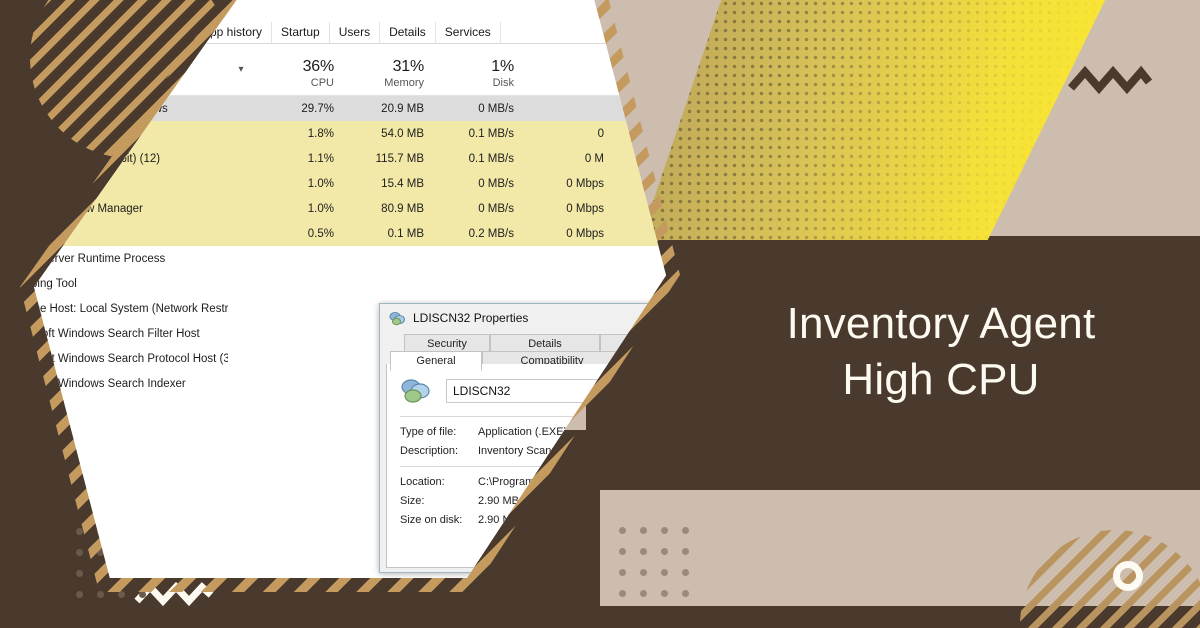  Describe the element at coordinates (100, 258) in the screenshot. I see `process-name: Client Server Runtime Process` at that location.